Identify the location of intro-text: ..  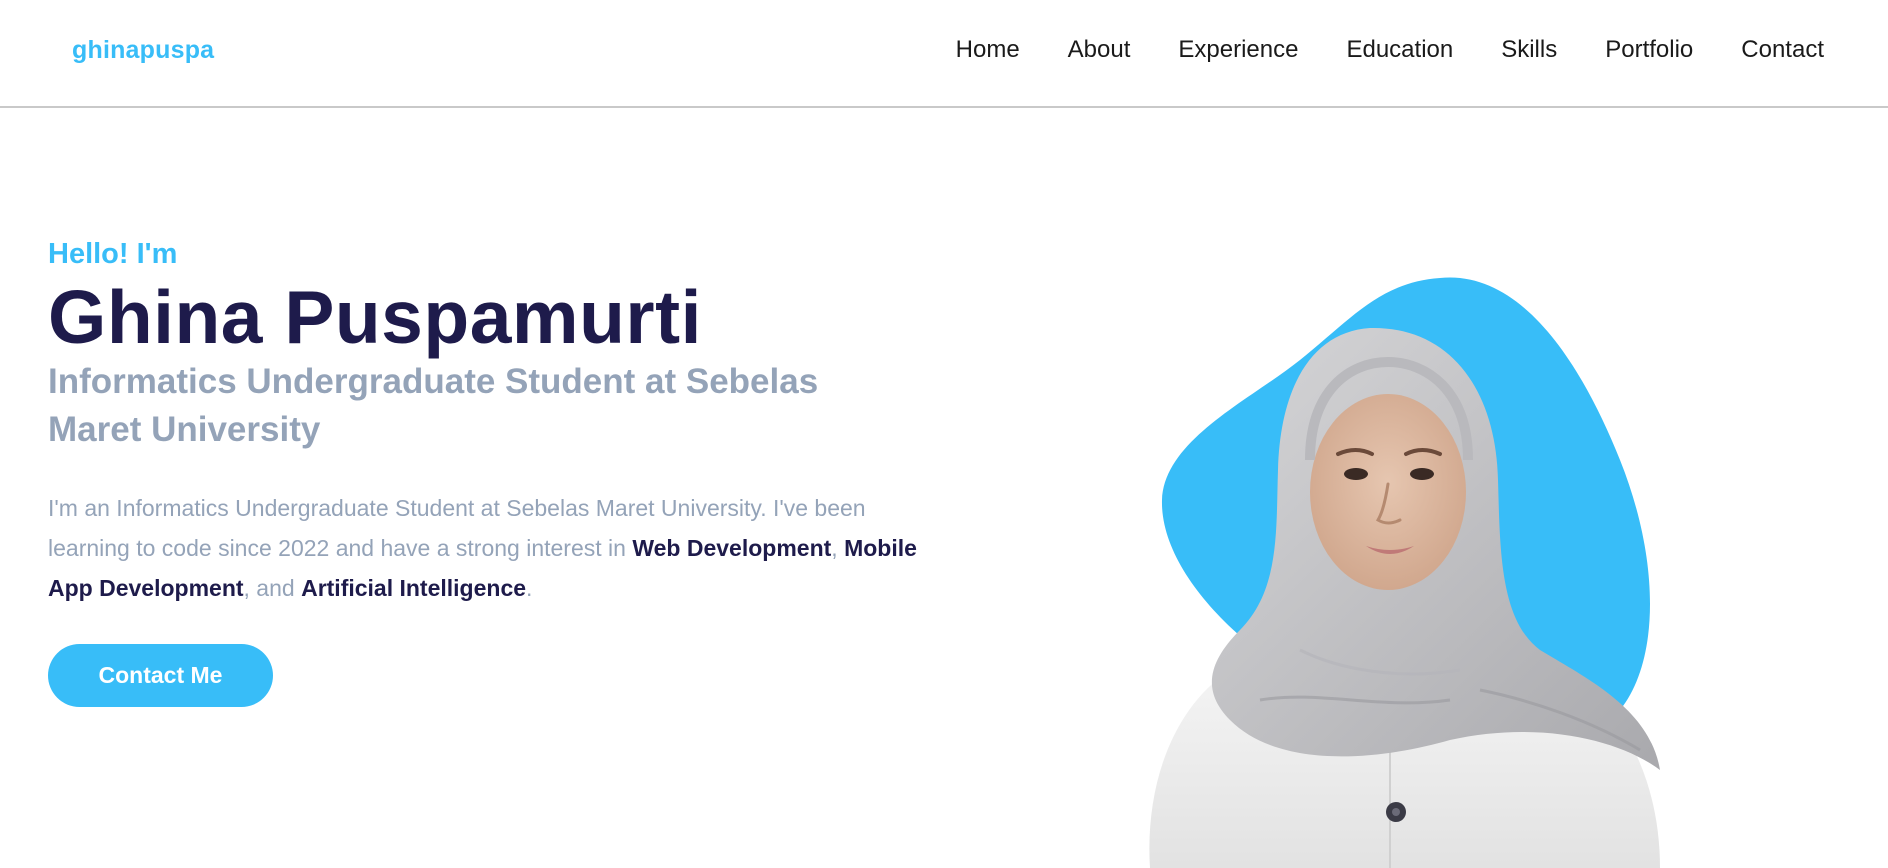
(529, 588).